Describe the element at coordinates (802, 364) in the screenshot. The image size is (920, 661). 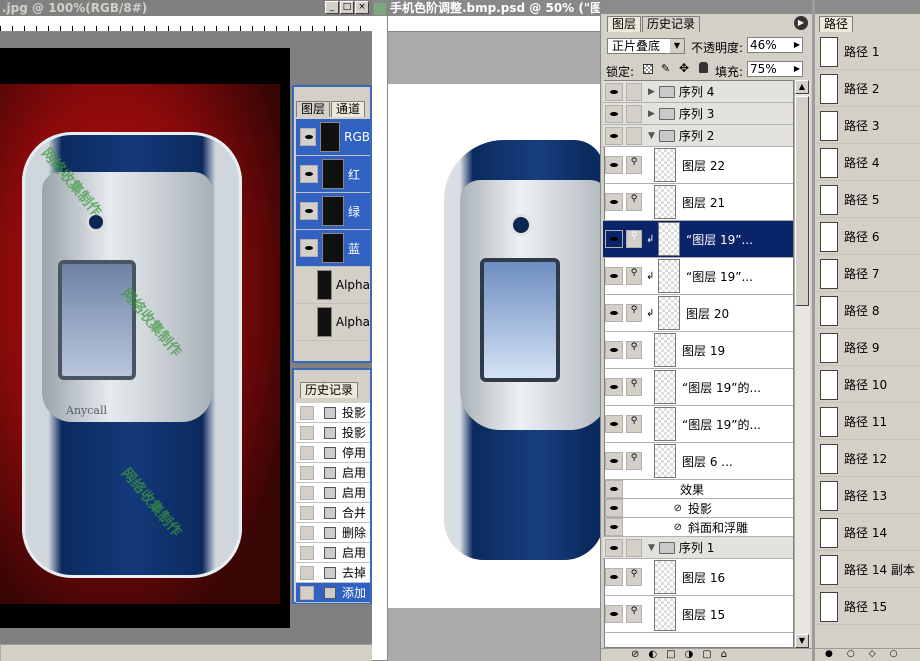
I see `layers-scrollbar: ▲ ▼` at that location.